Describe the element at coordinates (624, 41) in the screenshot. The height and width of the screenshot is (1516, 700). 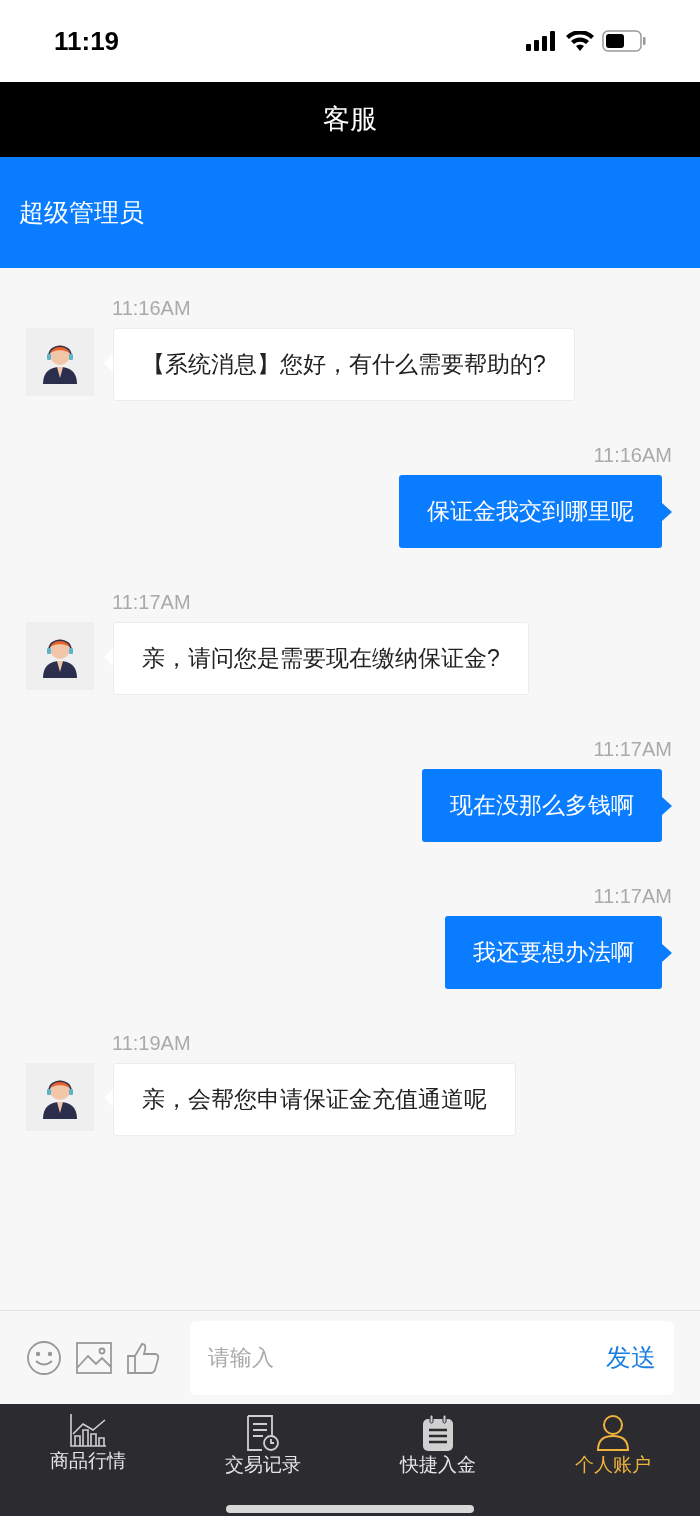
I see `battery-icon` at that location.